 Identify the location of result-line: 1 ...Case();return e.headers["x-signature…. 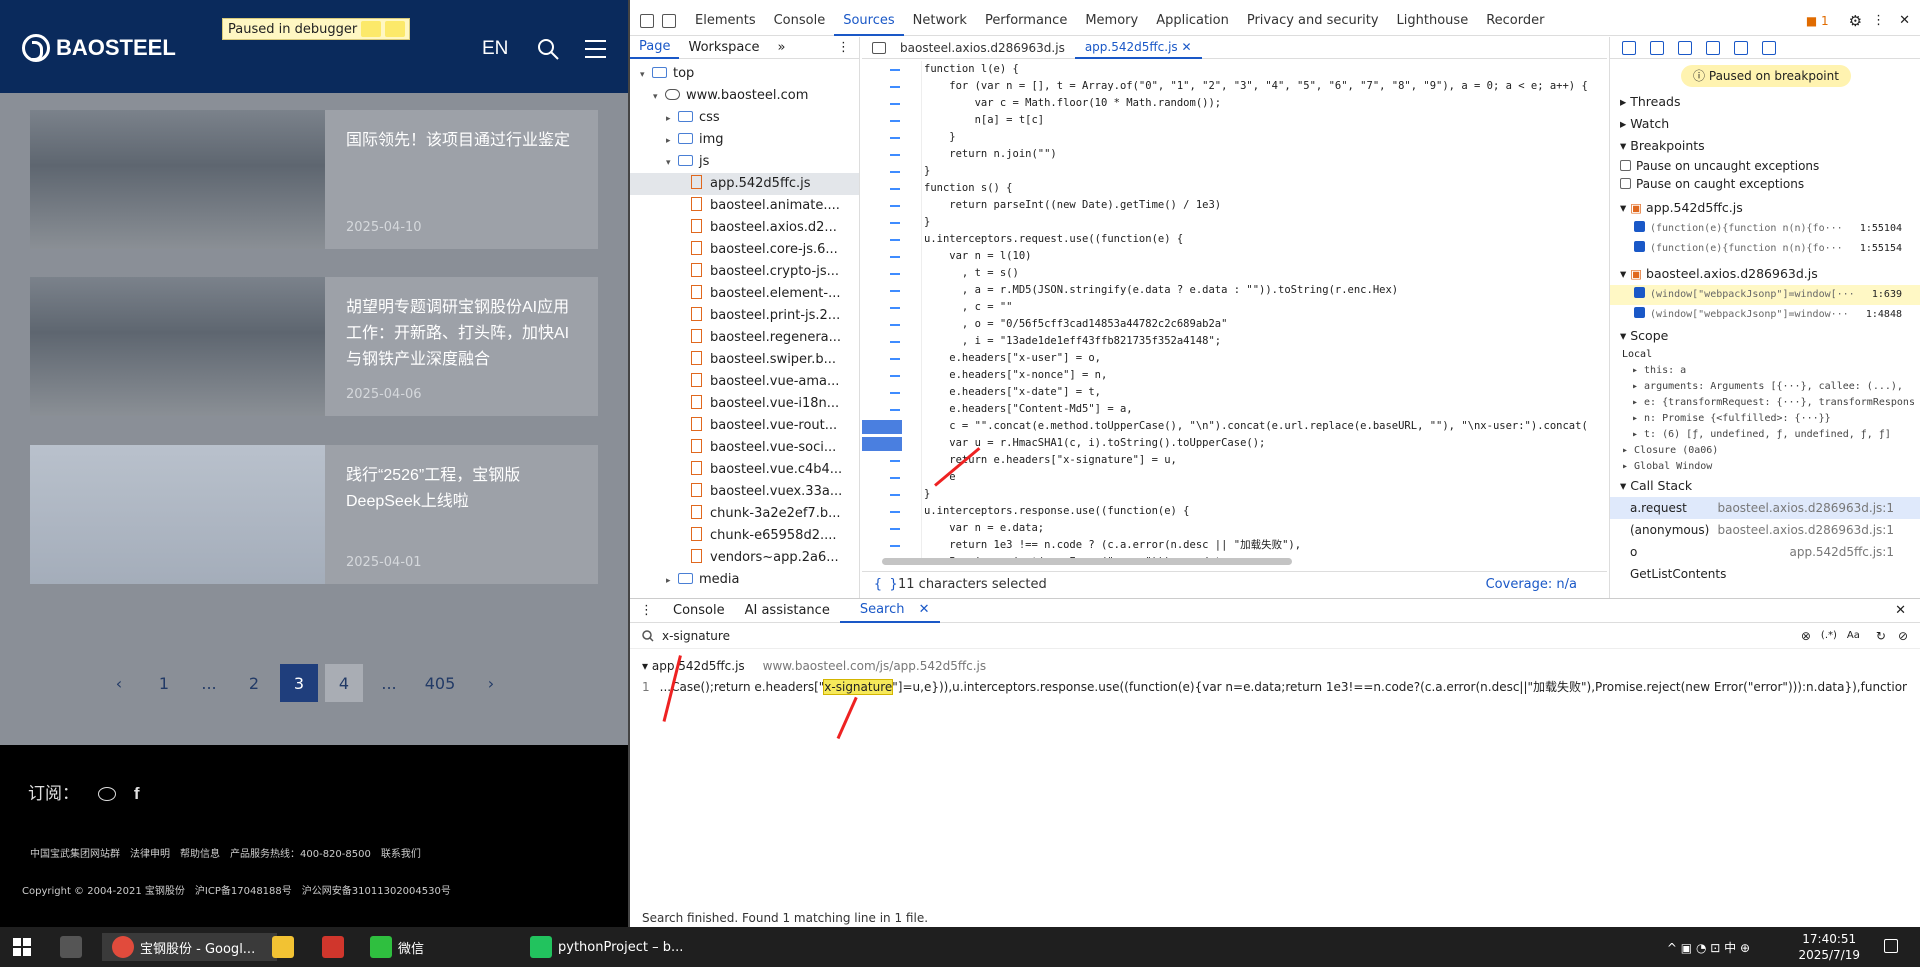
(1274, 687).